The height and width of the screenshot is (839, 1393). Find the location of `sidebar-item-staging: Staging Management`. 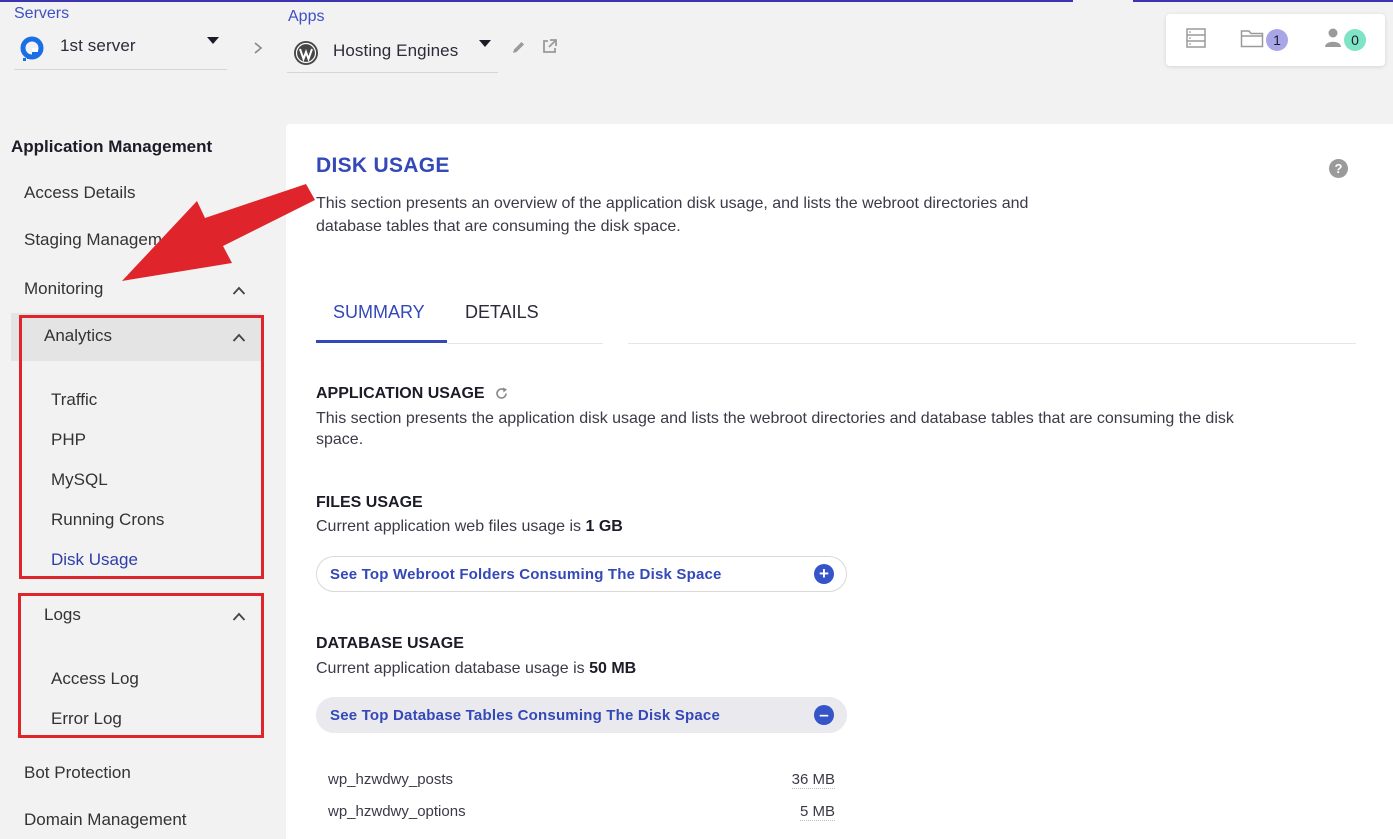

sidebar-item-staging: Staging Management is located at coordinates (105, 240).